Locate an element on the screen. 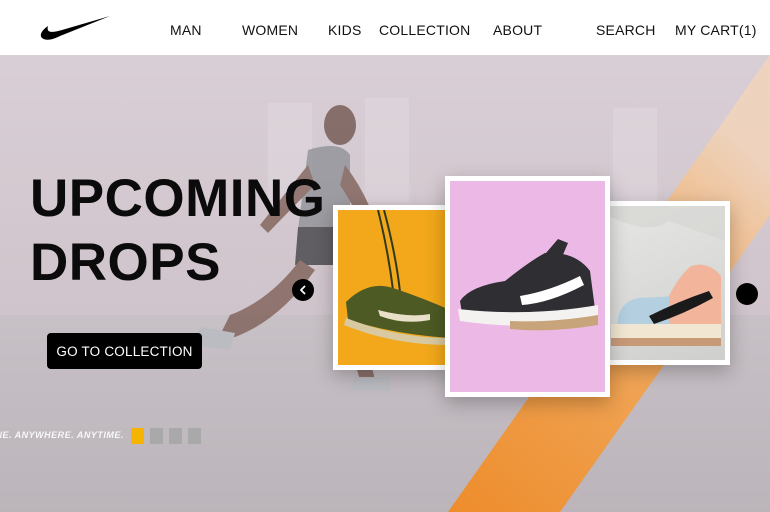 This screenshot has width=770, height=512. go-to-collection-button: GO TO COLLECTION is located at coordinates (124, 351).